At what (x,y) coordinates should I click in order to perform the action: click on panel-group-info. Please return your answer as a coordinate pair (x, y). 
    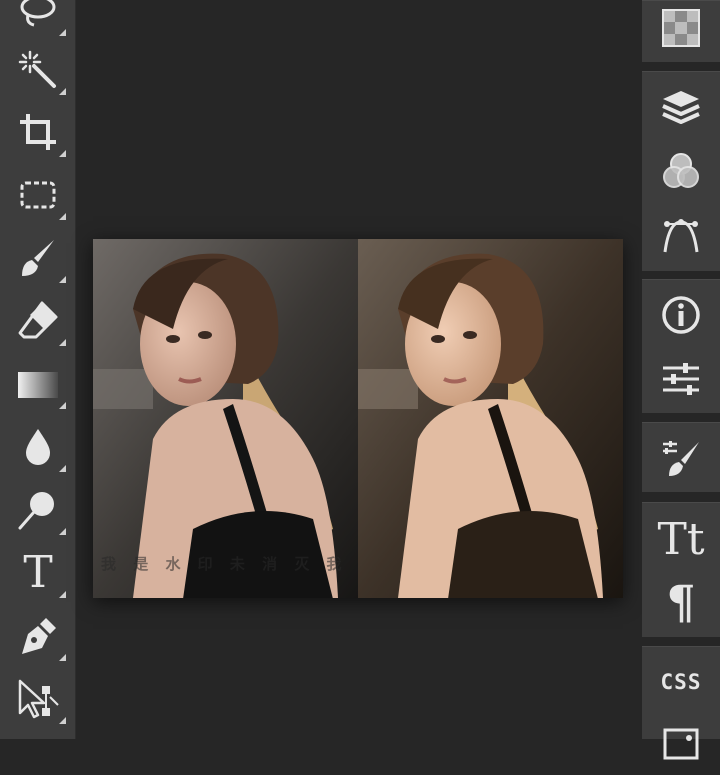
    Looking at the image, I should click on (681, 346).